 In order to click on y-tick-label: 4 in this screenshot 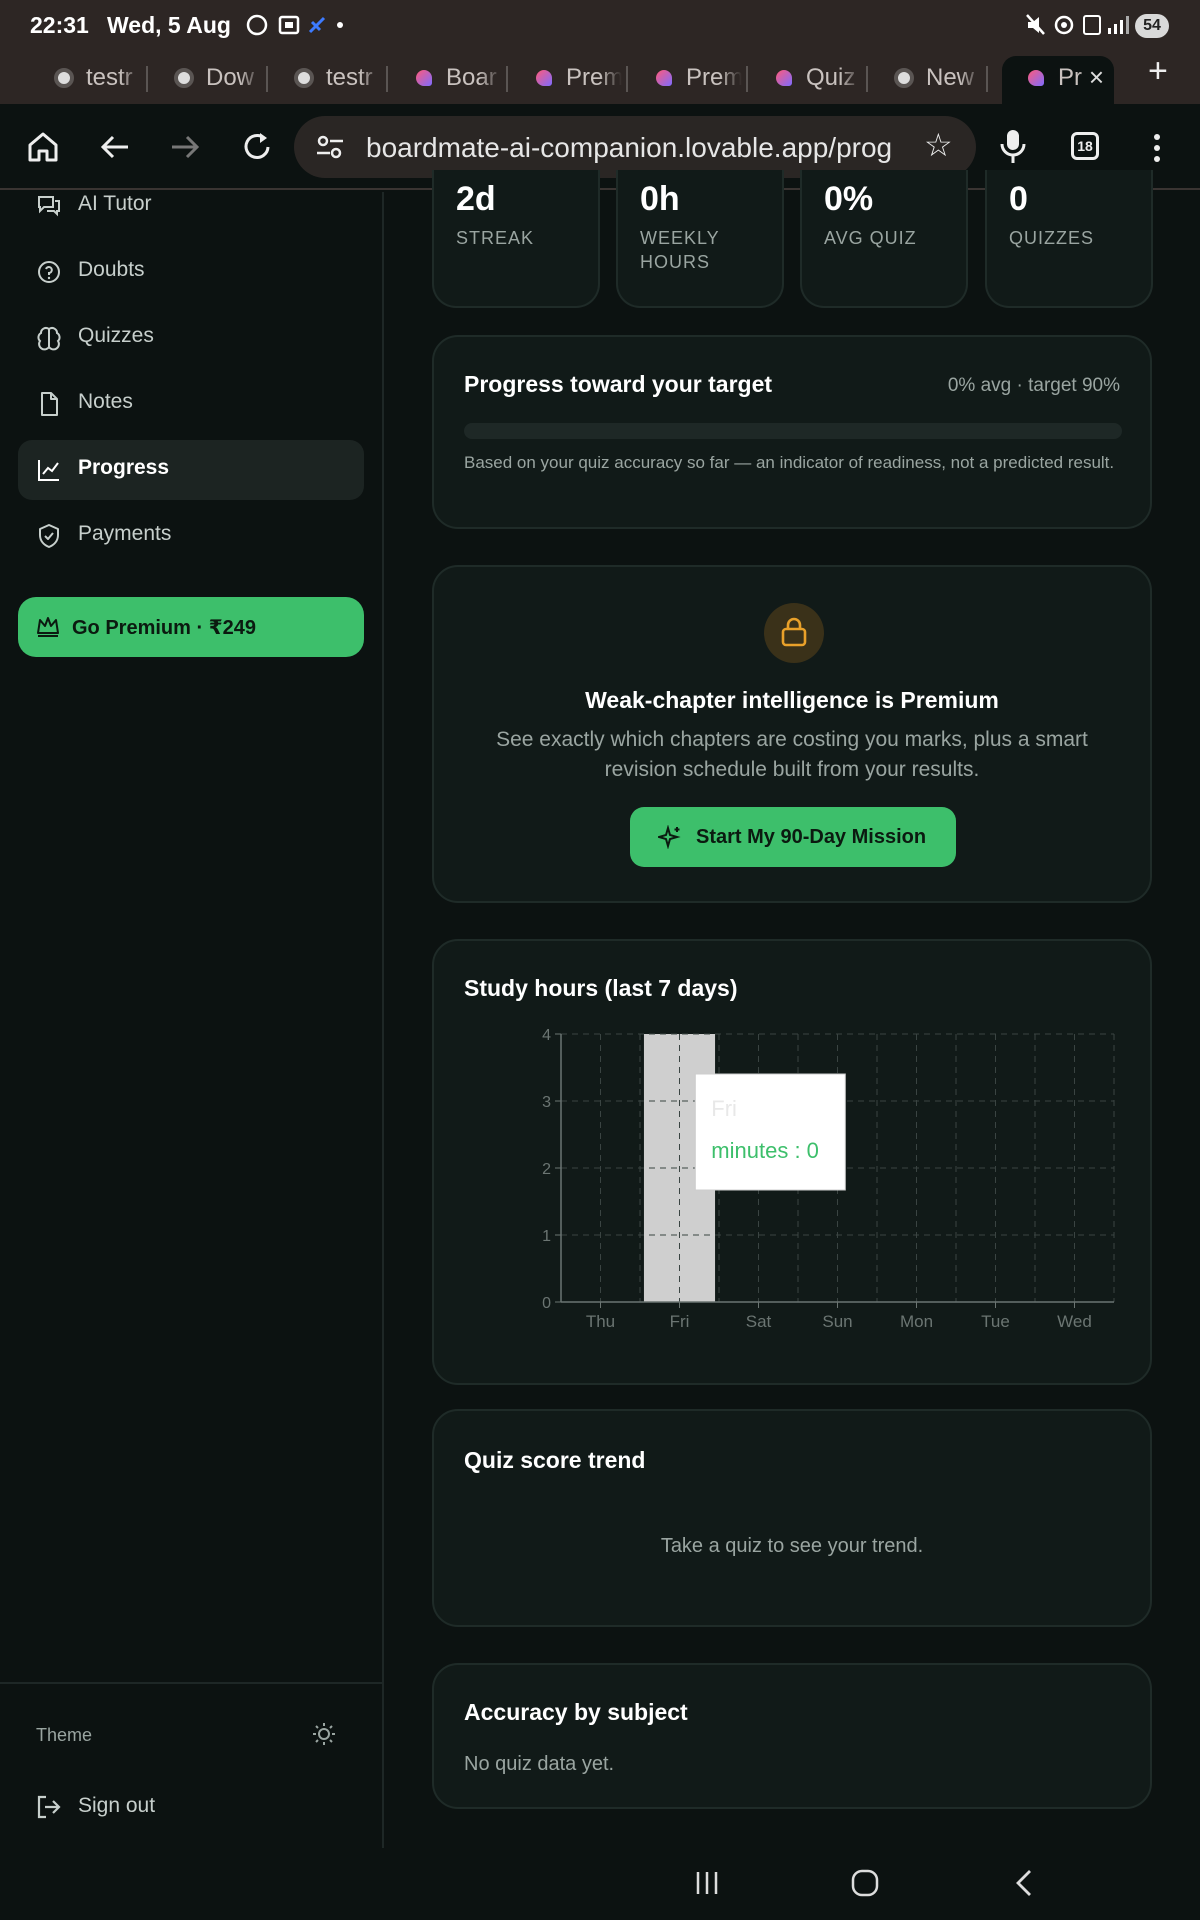, I will do `click(546, 1035)`.